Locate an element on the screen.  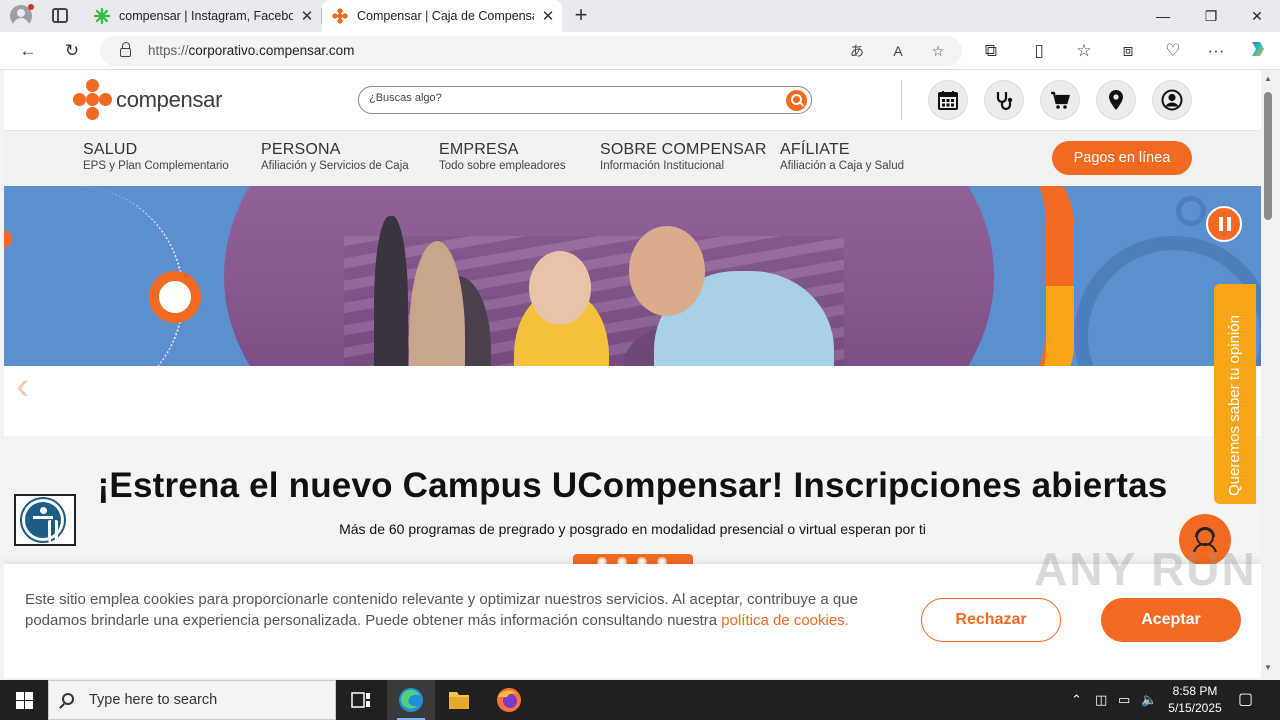
search-input is located at coordinates (569, 98).